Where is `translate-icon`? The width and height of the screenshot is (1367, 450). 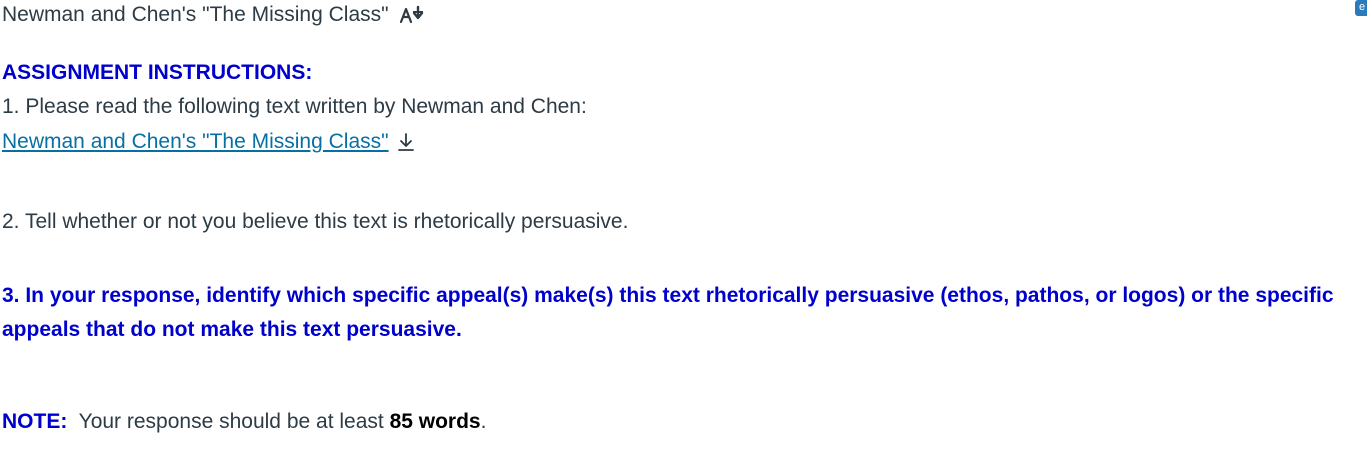 translate-icon is located at coordinates (413, 15).